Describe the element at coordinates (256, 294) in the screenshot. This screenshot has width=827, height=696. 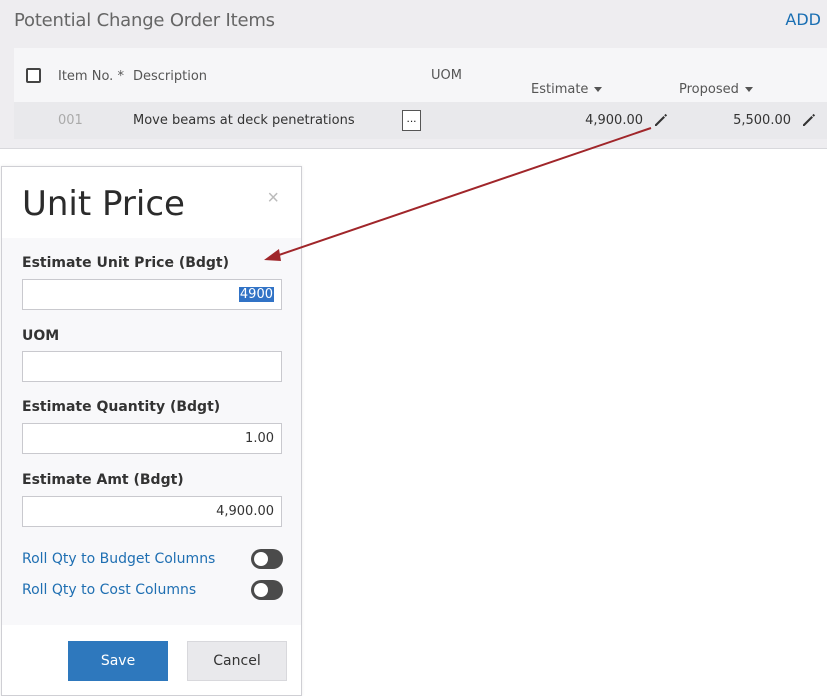
I see `selected-value-text: 4900` at that location.